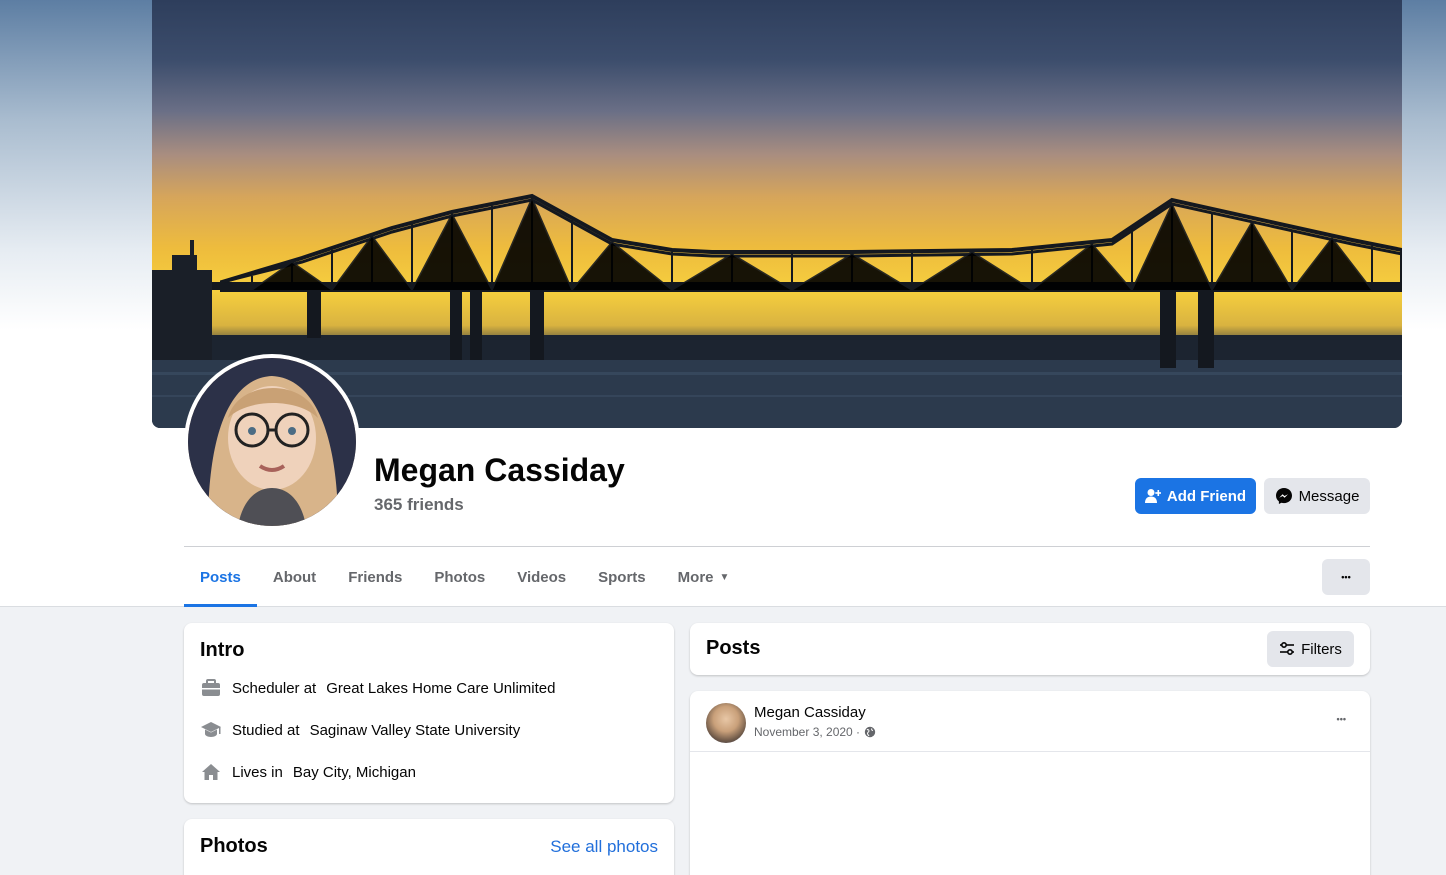 The height and width of the screenshot is (875, 1446). What do you see at coordinates (1283, 496) in the screenshot?
I see `messenger-icon` at bounding box center [1283, 496].